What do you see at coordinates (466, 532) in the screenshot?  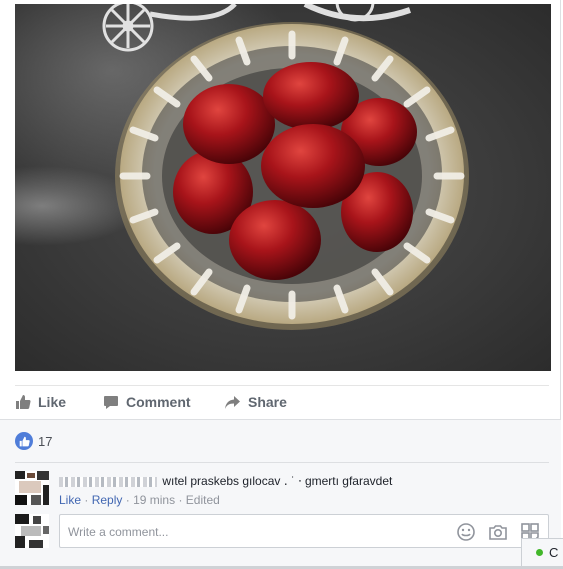 I see `emoji-icon` at bounding box center [466, 532].